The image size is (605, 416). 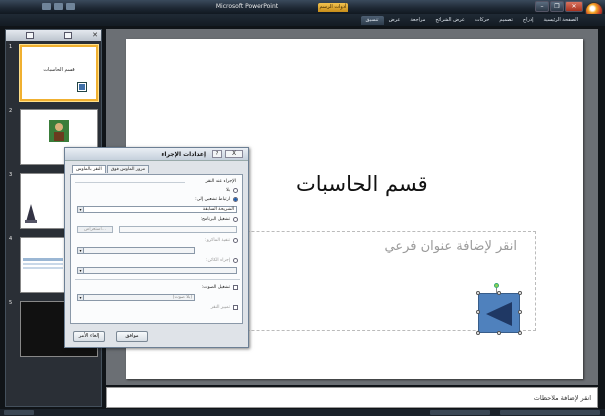 I want to click on thumbnail-row: 1 قسم الحاسبات, so click(x=53, y=73).